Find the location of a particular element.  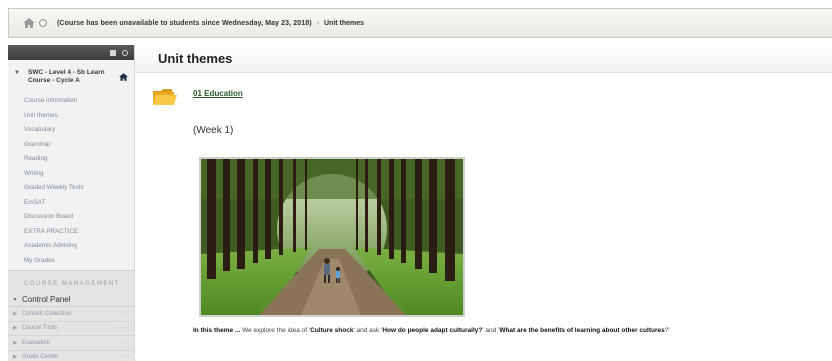

control-item-content-collection: ▶ Content Collection ····· is located at coordinates (71, 314).